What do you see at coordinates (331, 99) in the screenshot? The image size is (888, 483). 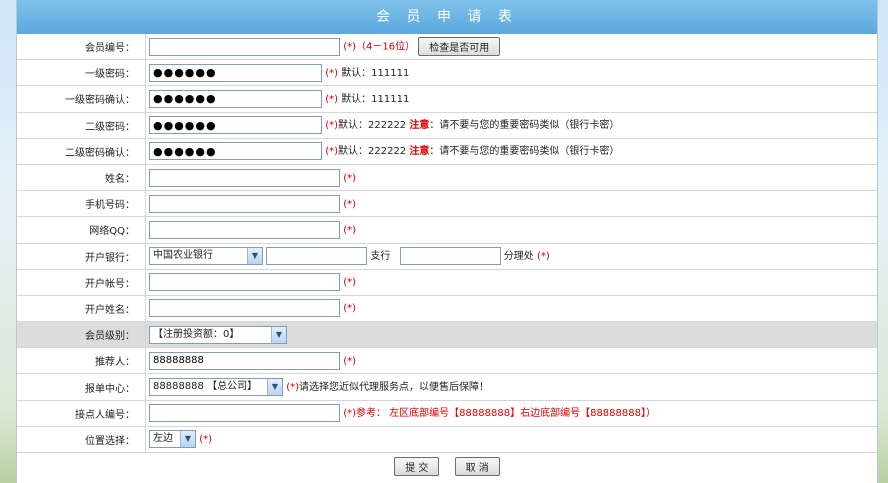 I see `pwd1-confirm-required: (*)` at bounding box center [331, 99].